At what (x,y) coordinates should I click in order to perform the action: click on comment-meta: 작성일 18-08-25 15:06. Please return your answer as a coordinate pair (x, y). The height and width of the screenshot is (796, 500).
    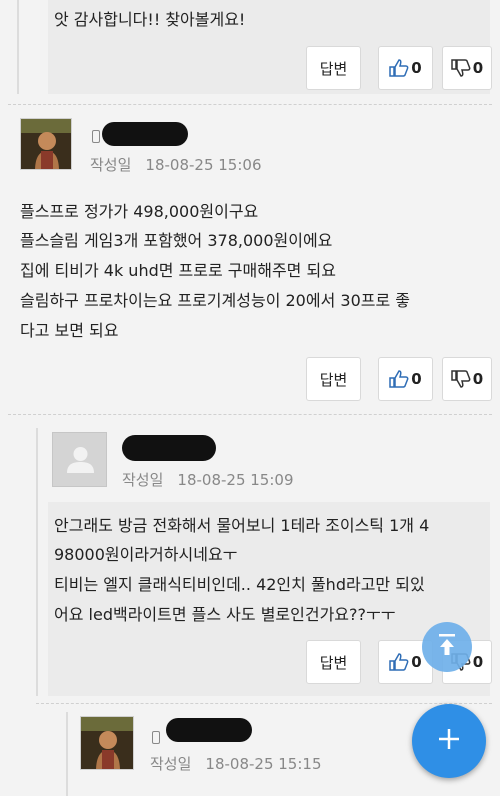
    Looking at the image, I should click on (176, 164).